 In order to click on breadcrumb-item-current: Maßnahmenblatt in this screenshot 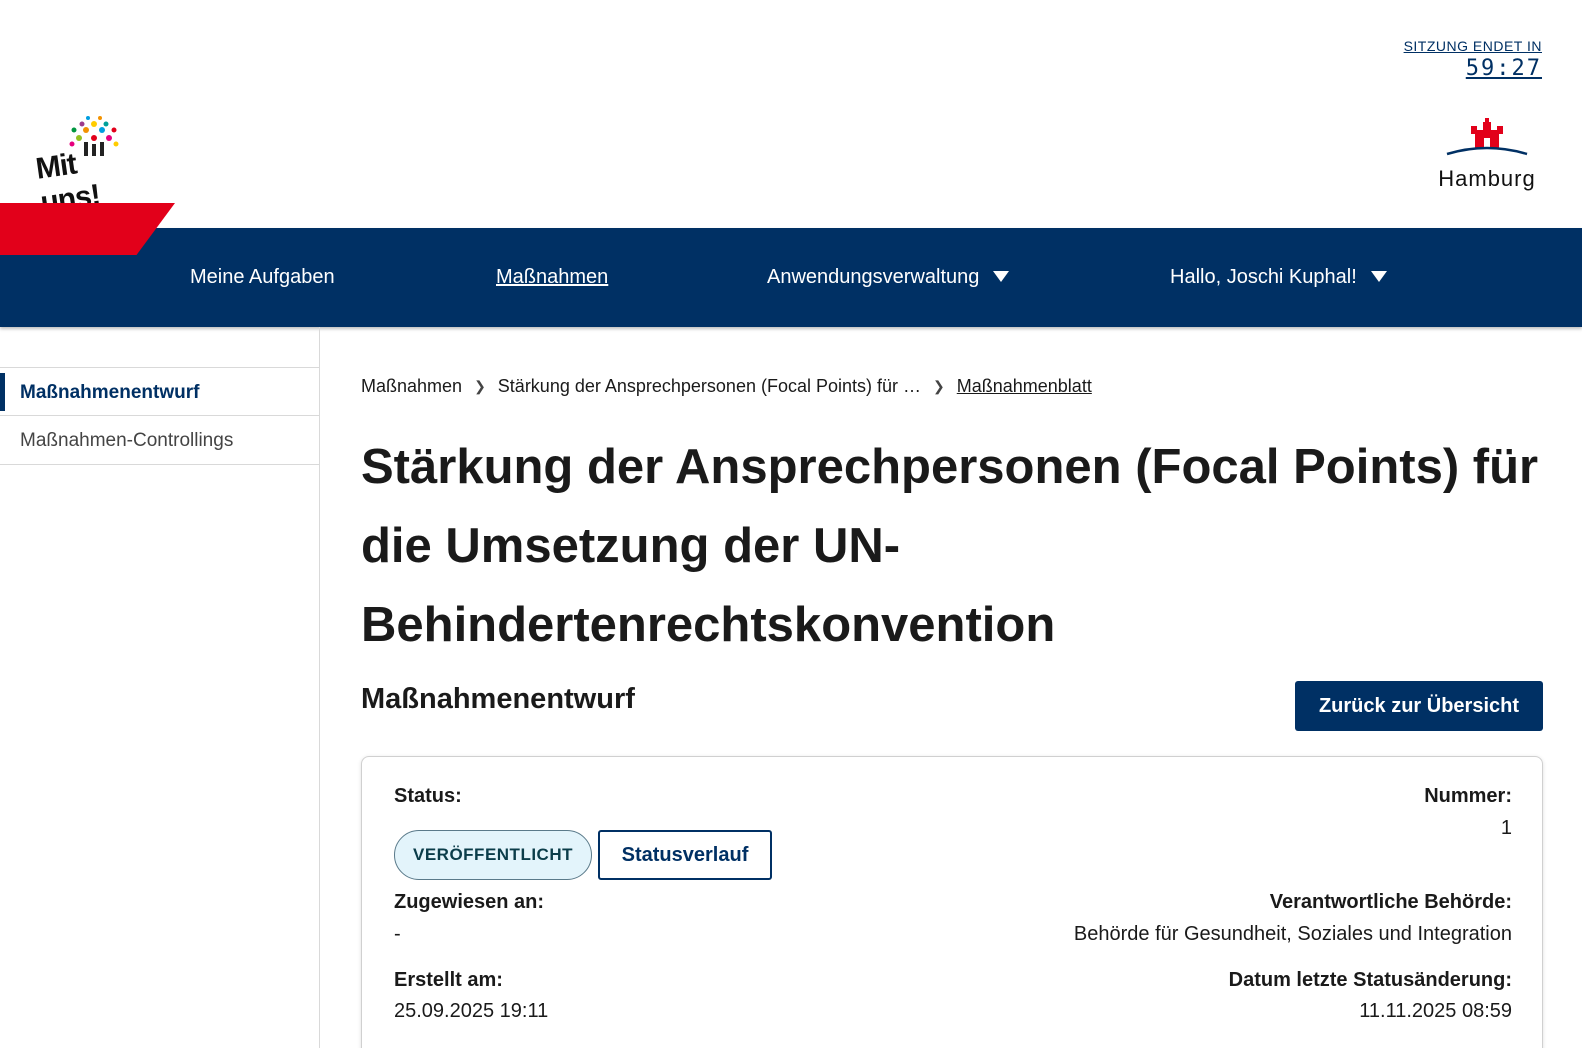, I will do `click(1024, 386)`.